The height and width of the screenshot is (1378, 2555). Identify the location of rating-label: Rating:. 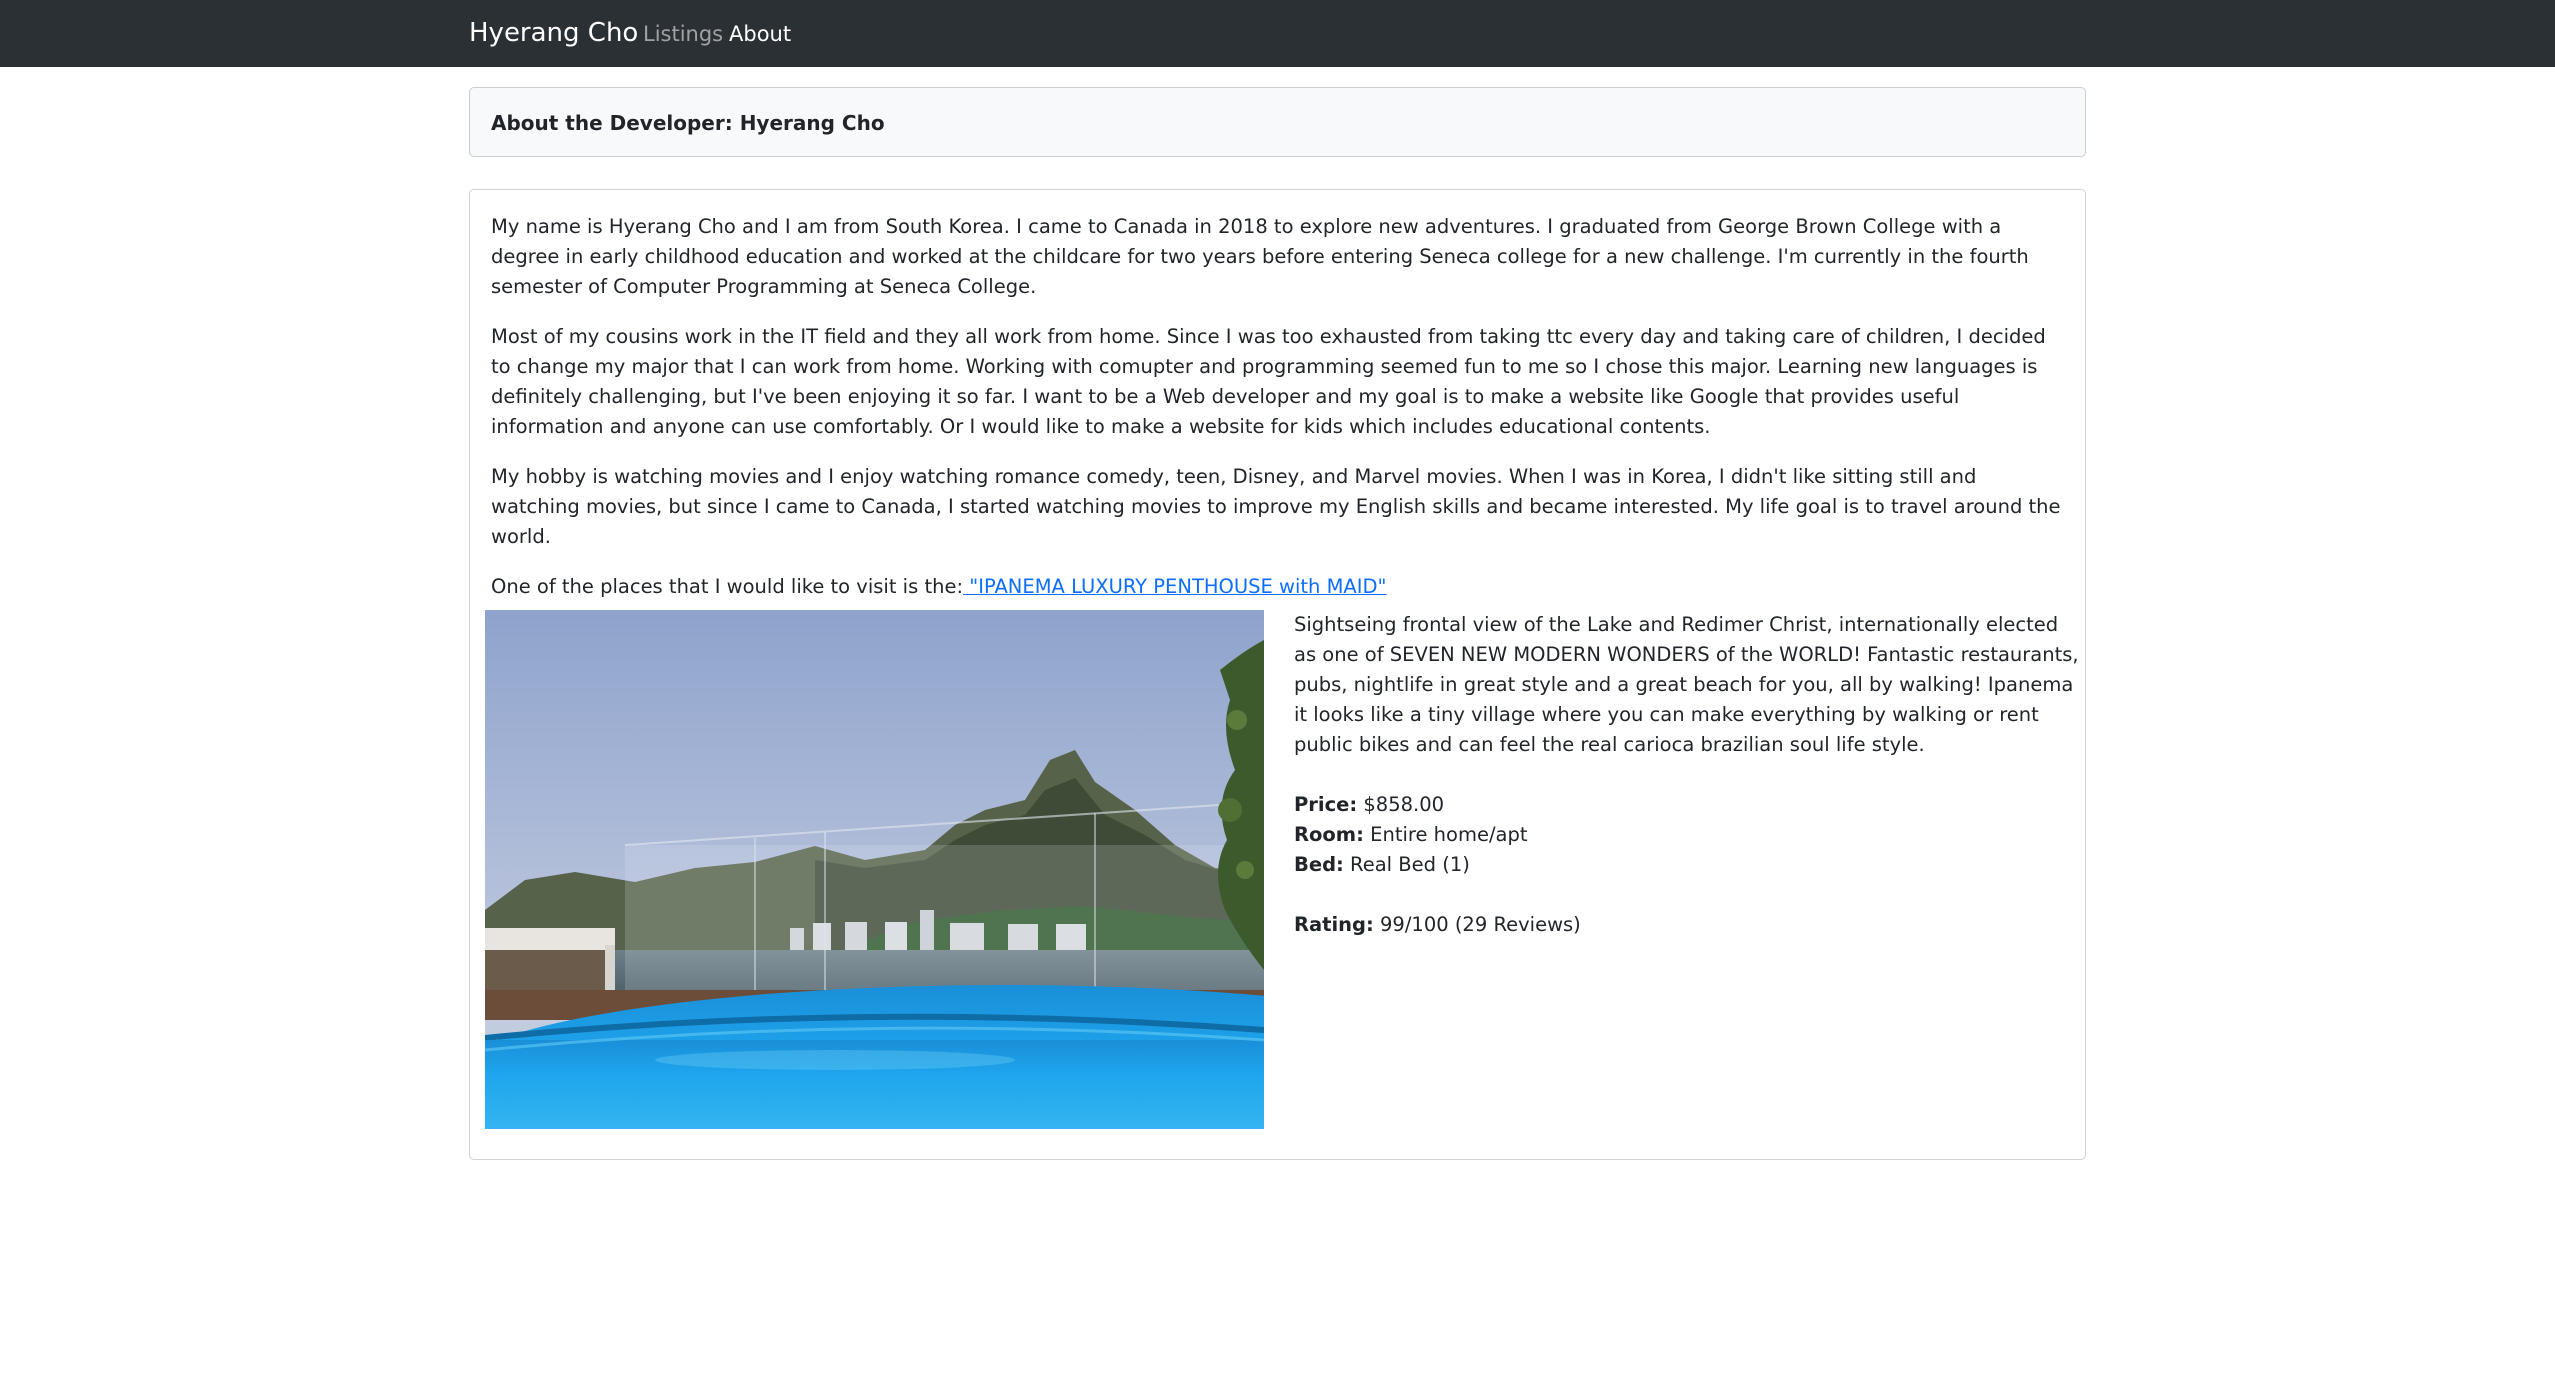
(1334, 924).